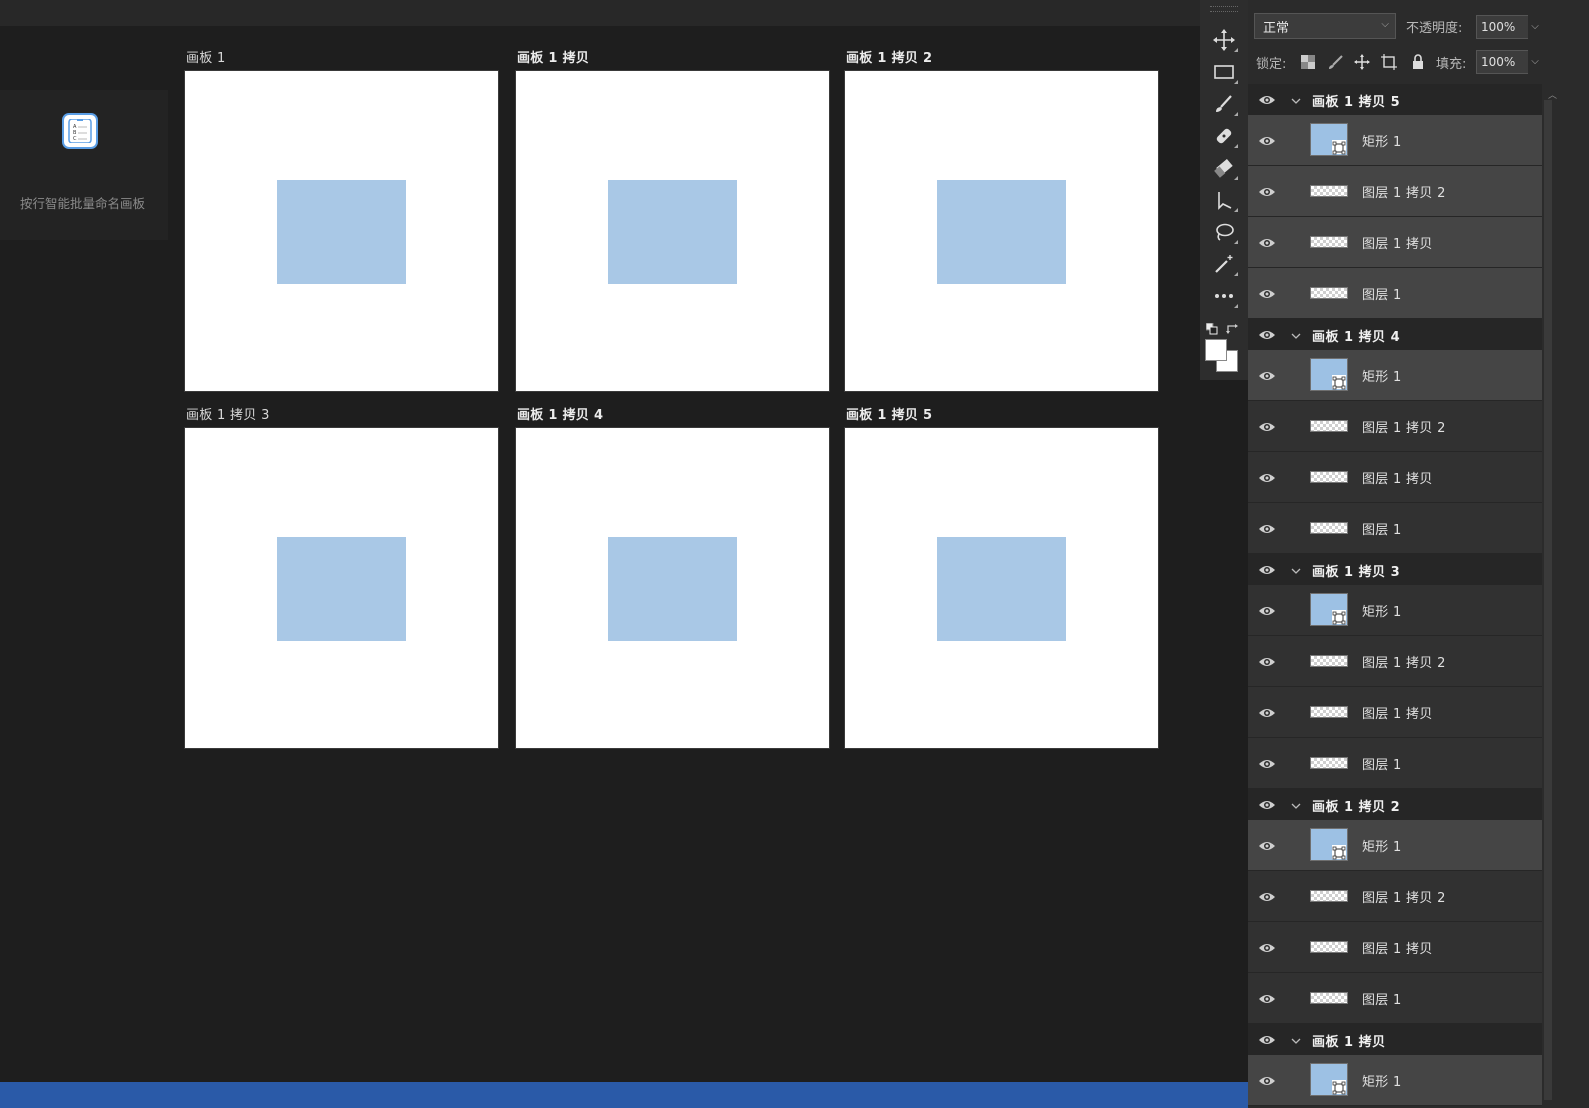 The image size is (1589, 1108). I want to click on path-selection-icon, so click(1224, 200).